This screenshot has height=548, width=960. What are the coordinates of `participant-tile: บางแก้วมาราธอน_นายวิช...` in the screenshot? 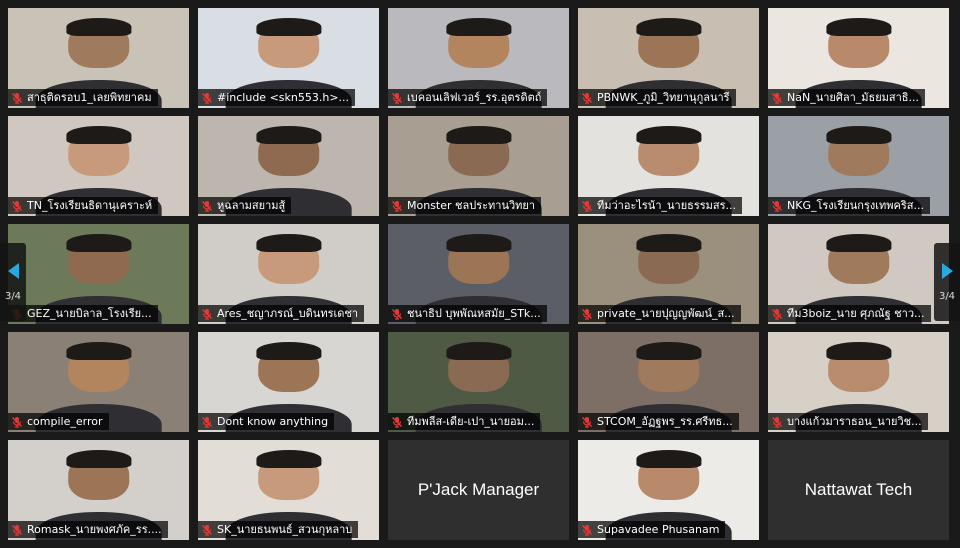 It's located at (858, 382).